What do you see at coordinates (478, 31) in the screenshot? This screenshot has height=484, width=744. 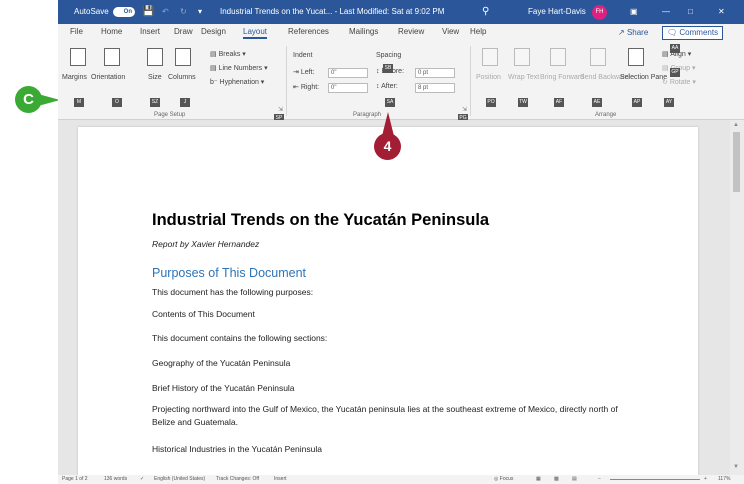 I see `tab-help: Help` at bounding box center [478, 31].